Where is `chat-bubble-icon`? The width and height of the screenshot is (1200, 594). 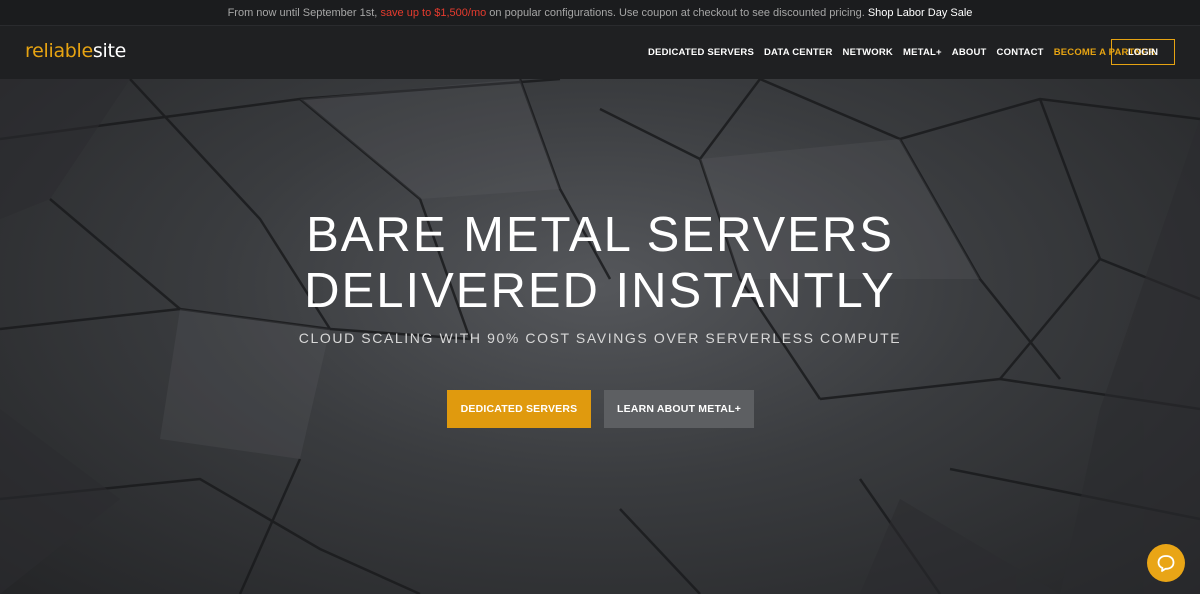 chat-bubble-icon is located at coordinates (1166, 563).